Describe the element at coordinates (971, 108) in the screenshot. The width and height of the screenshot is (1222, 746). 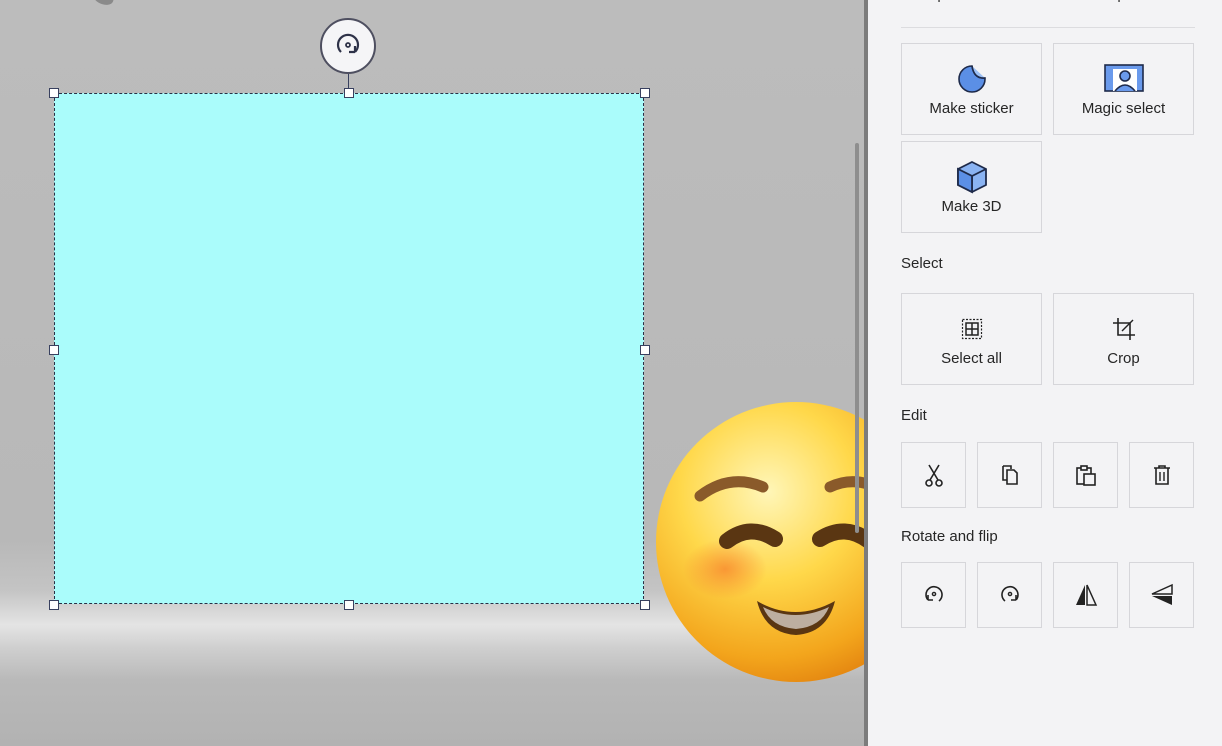
I see `make-sticker-label: Make sticker` at that location.